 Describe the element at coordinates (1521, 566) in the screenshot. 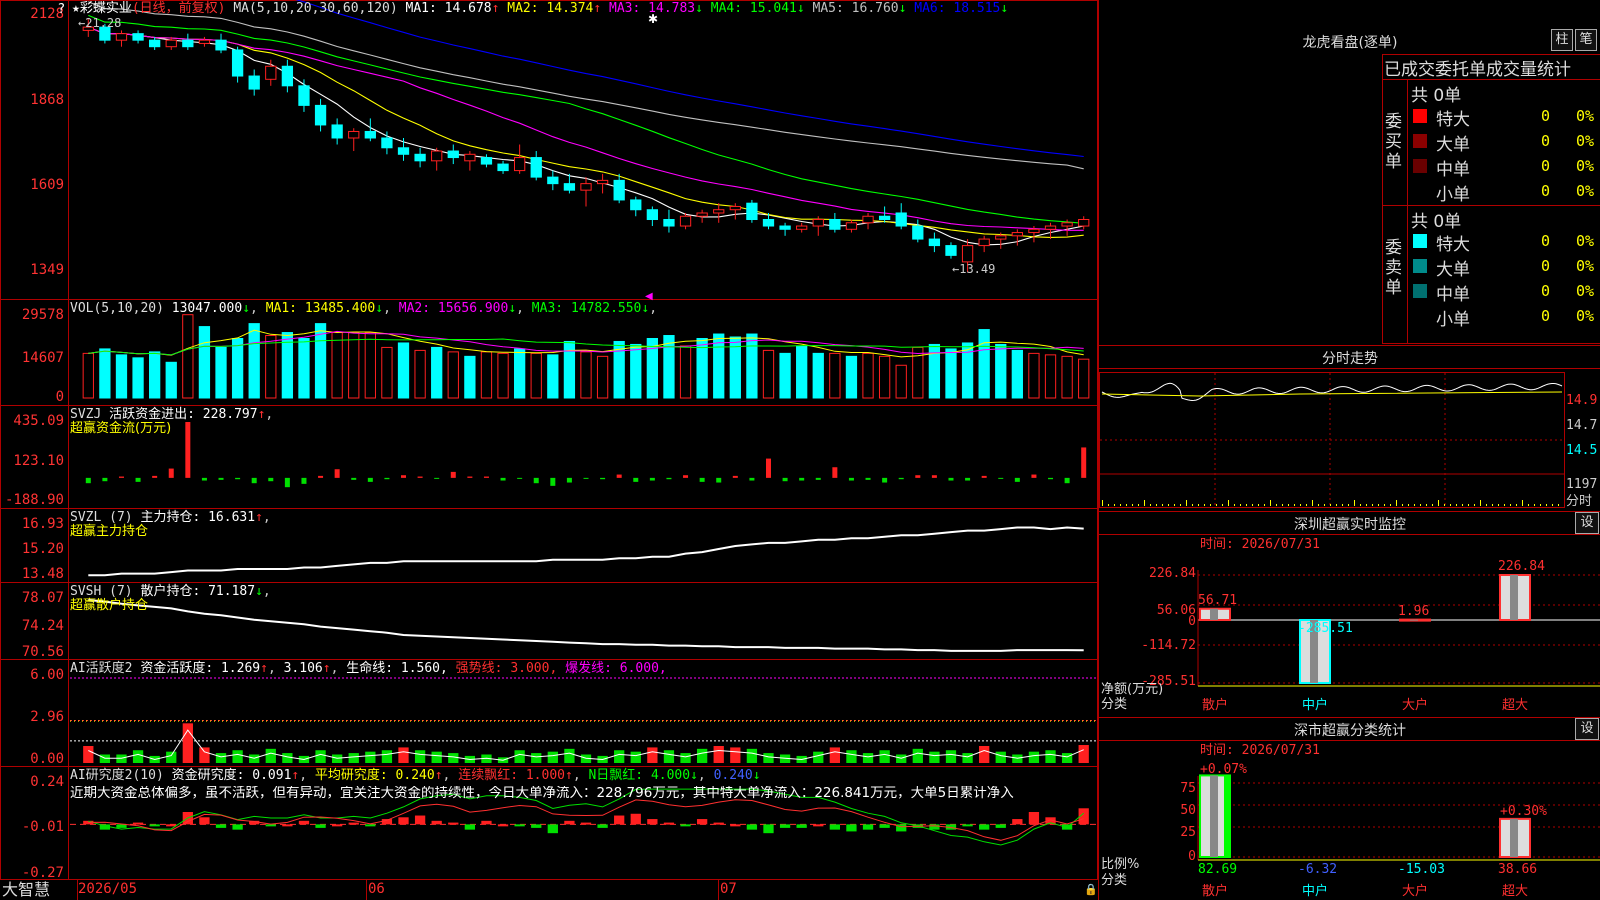

I see `monitor-value-label: 226.84` at that location.